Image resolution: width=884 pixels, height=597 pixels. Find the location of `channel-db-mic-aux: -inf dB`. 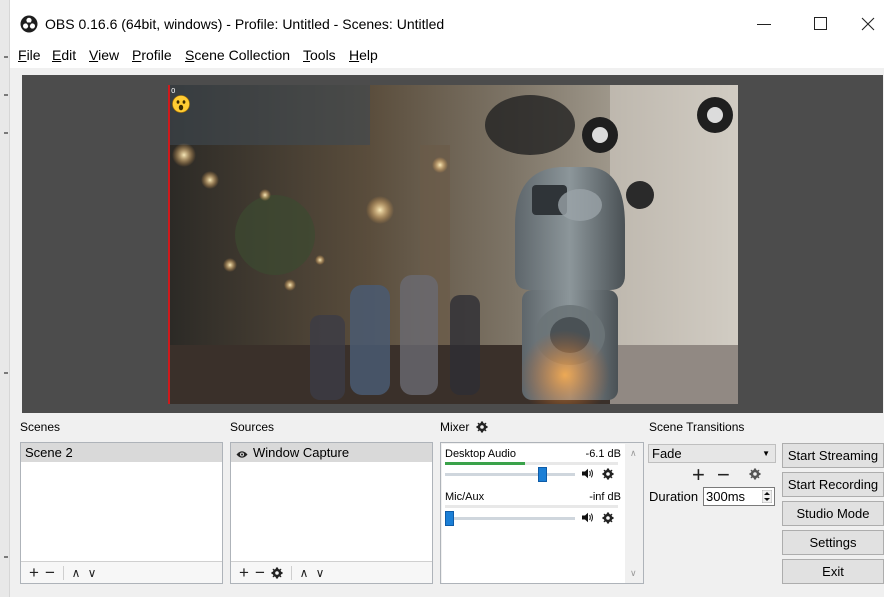

channel-db-mic-aux: -inf dB is located at coordinates (605, 497).